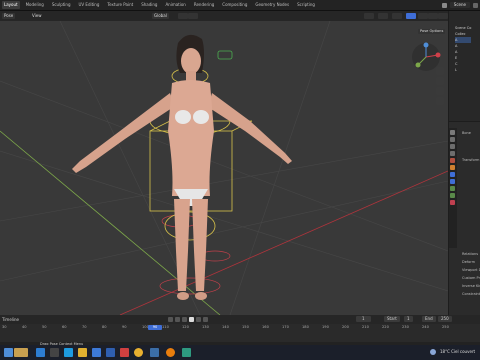  Describe the element at coordinates (61, 5) in the screenshot. I see `tab-sculpting: Sculpting` at that location.